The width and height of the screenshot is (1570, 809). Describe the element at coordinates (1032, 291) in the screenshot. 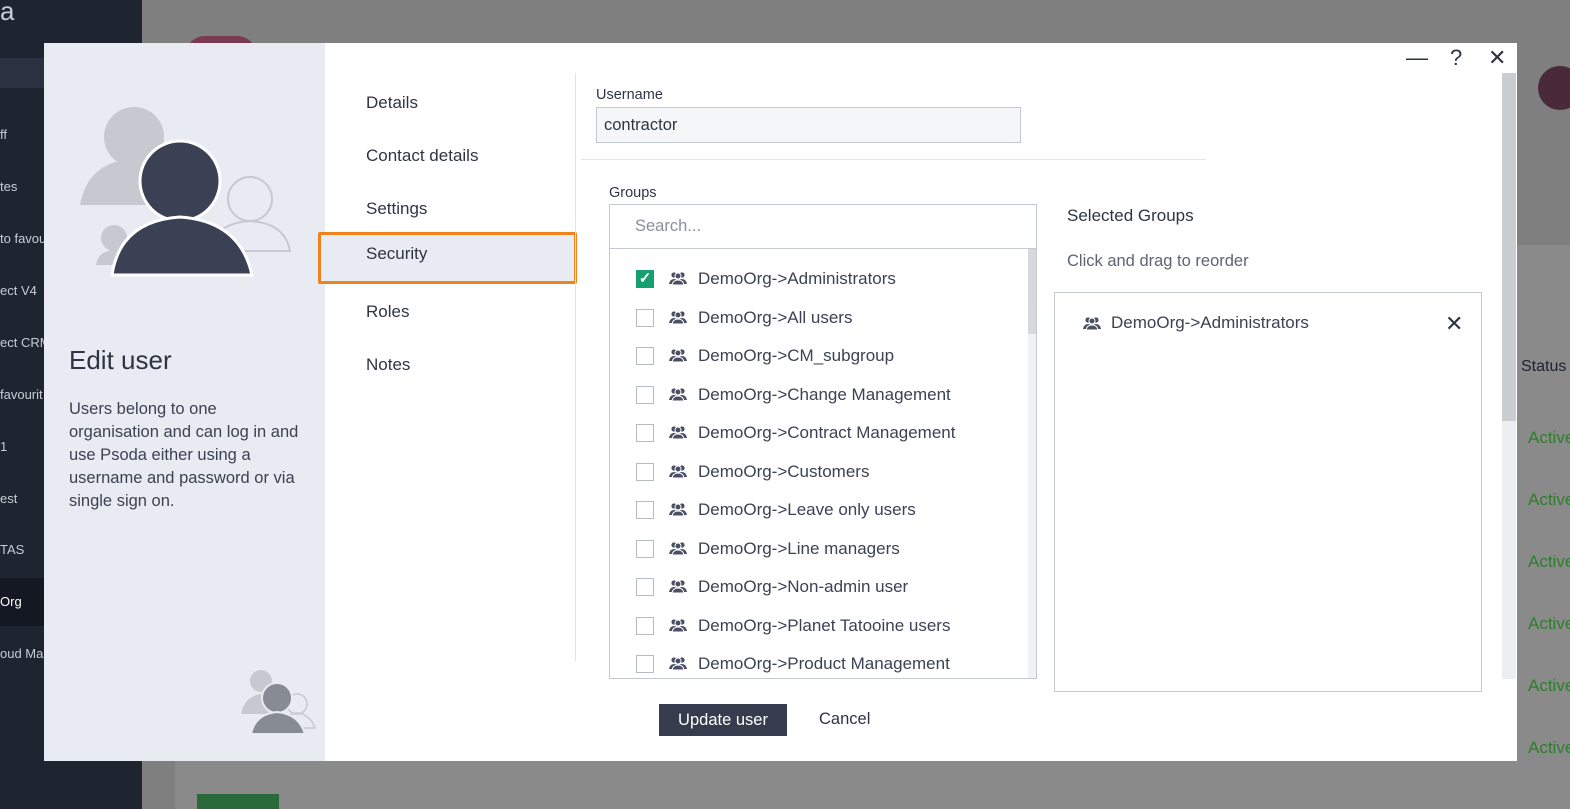

I see `groups-scrollbar-thumb` at that location.